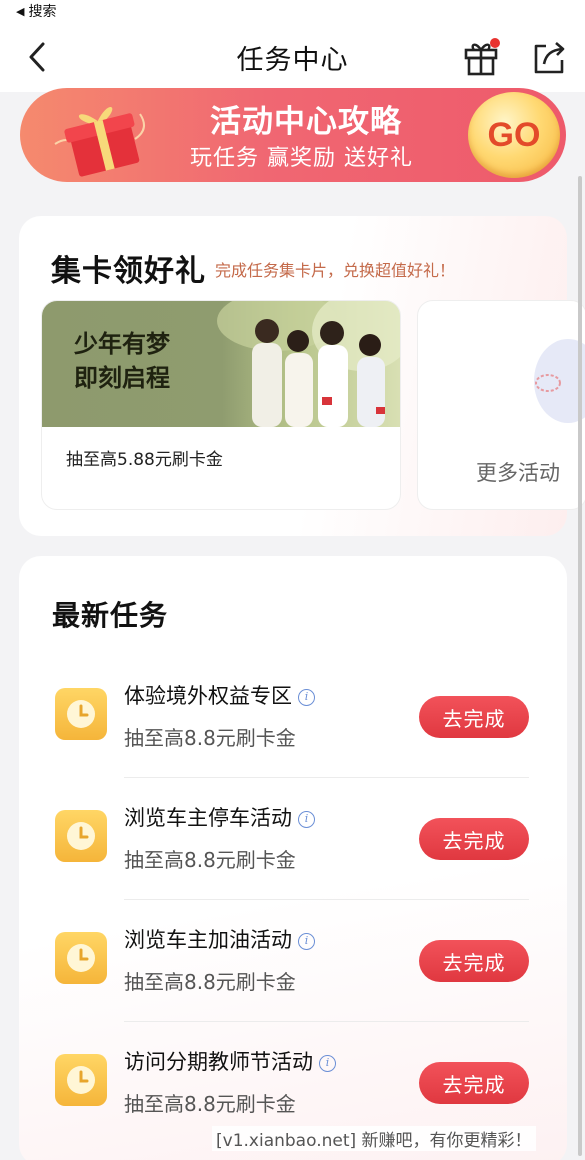 The image size is (585, 1160). I want to click on gift-box-icon, so click(105, 136).